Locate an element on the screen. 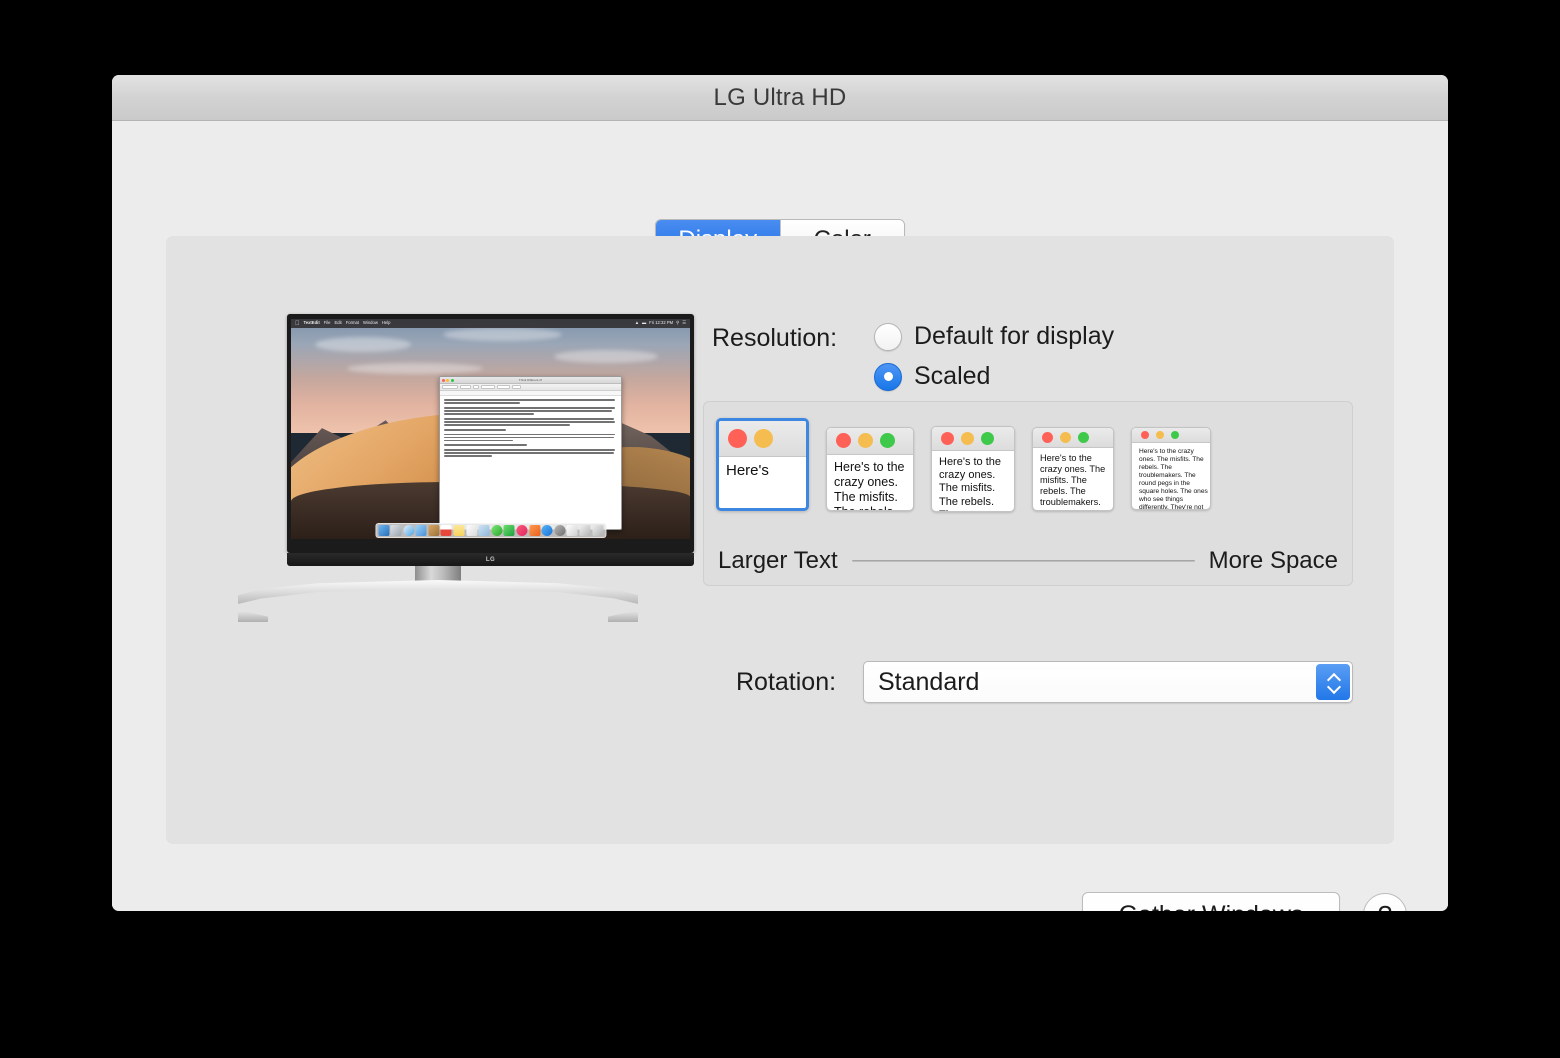 This screenshot has width=1560, height=1058. reminders-icon is located at coordinates (472, 530).